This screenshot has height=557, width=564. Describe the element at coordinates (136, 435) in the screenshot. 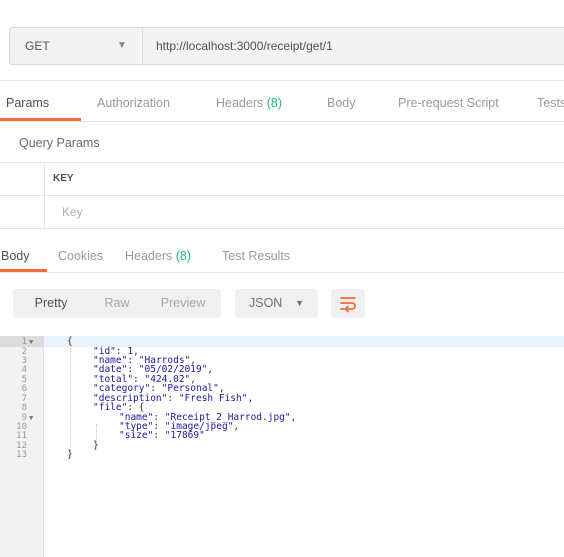

I see `json-key: "size"` at that location.